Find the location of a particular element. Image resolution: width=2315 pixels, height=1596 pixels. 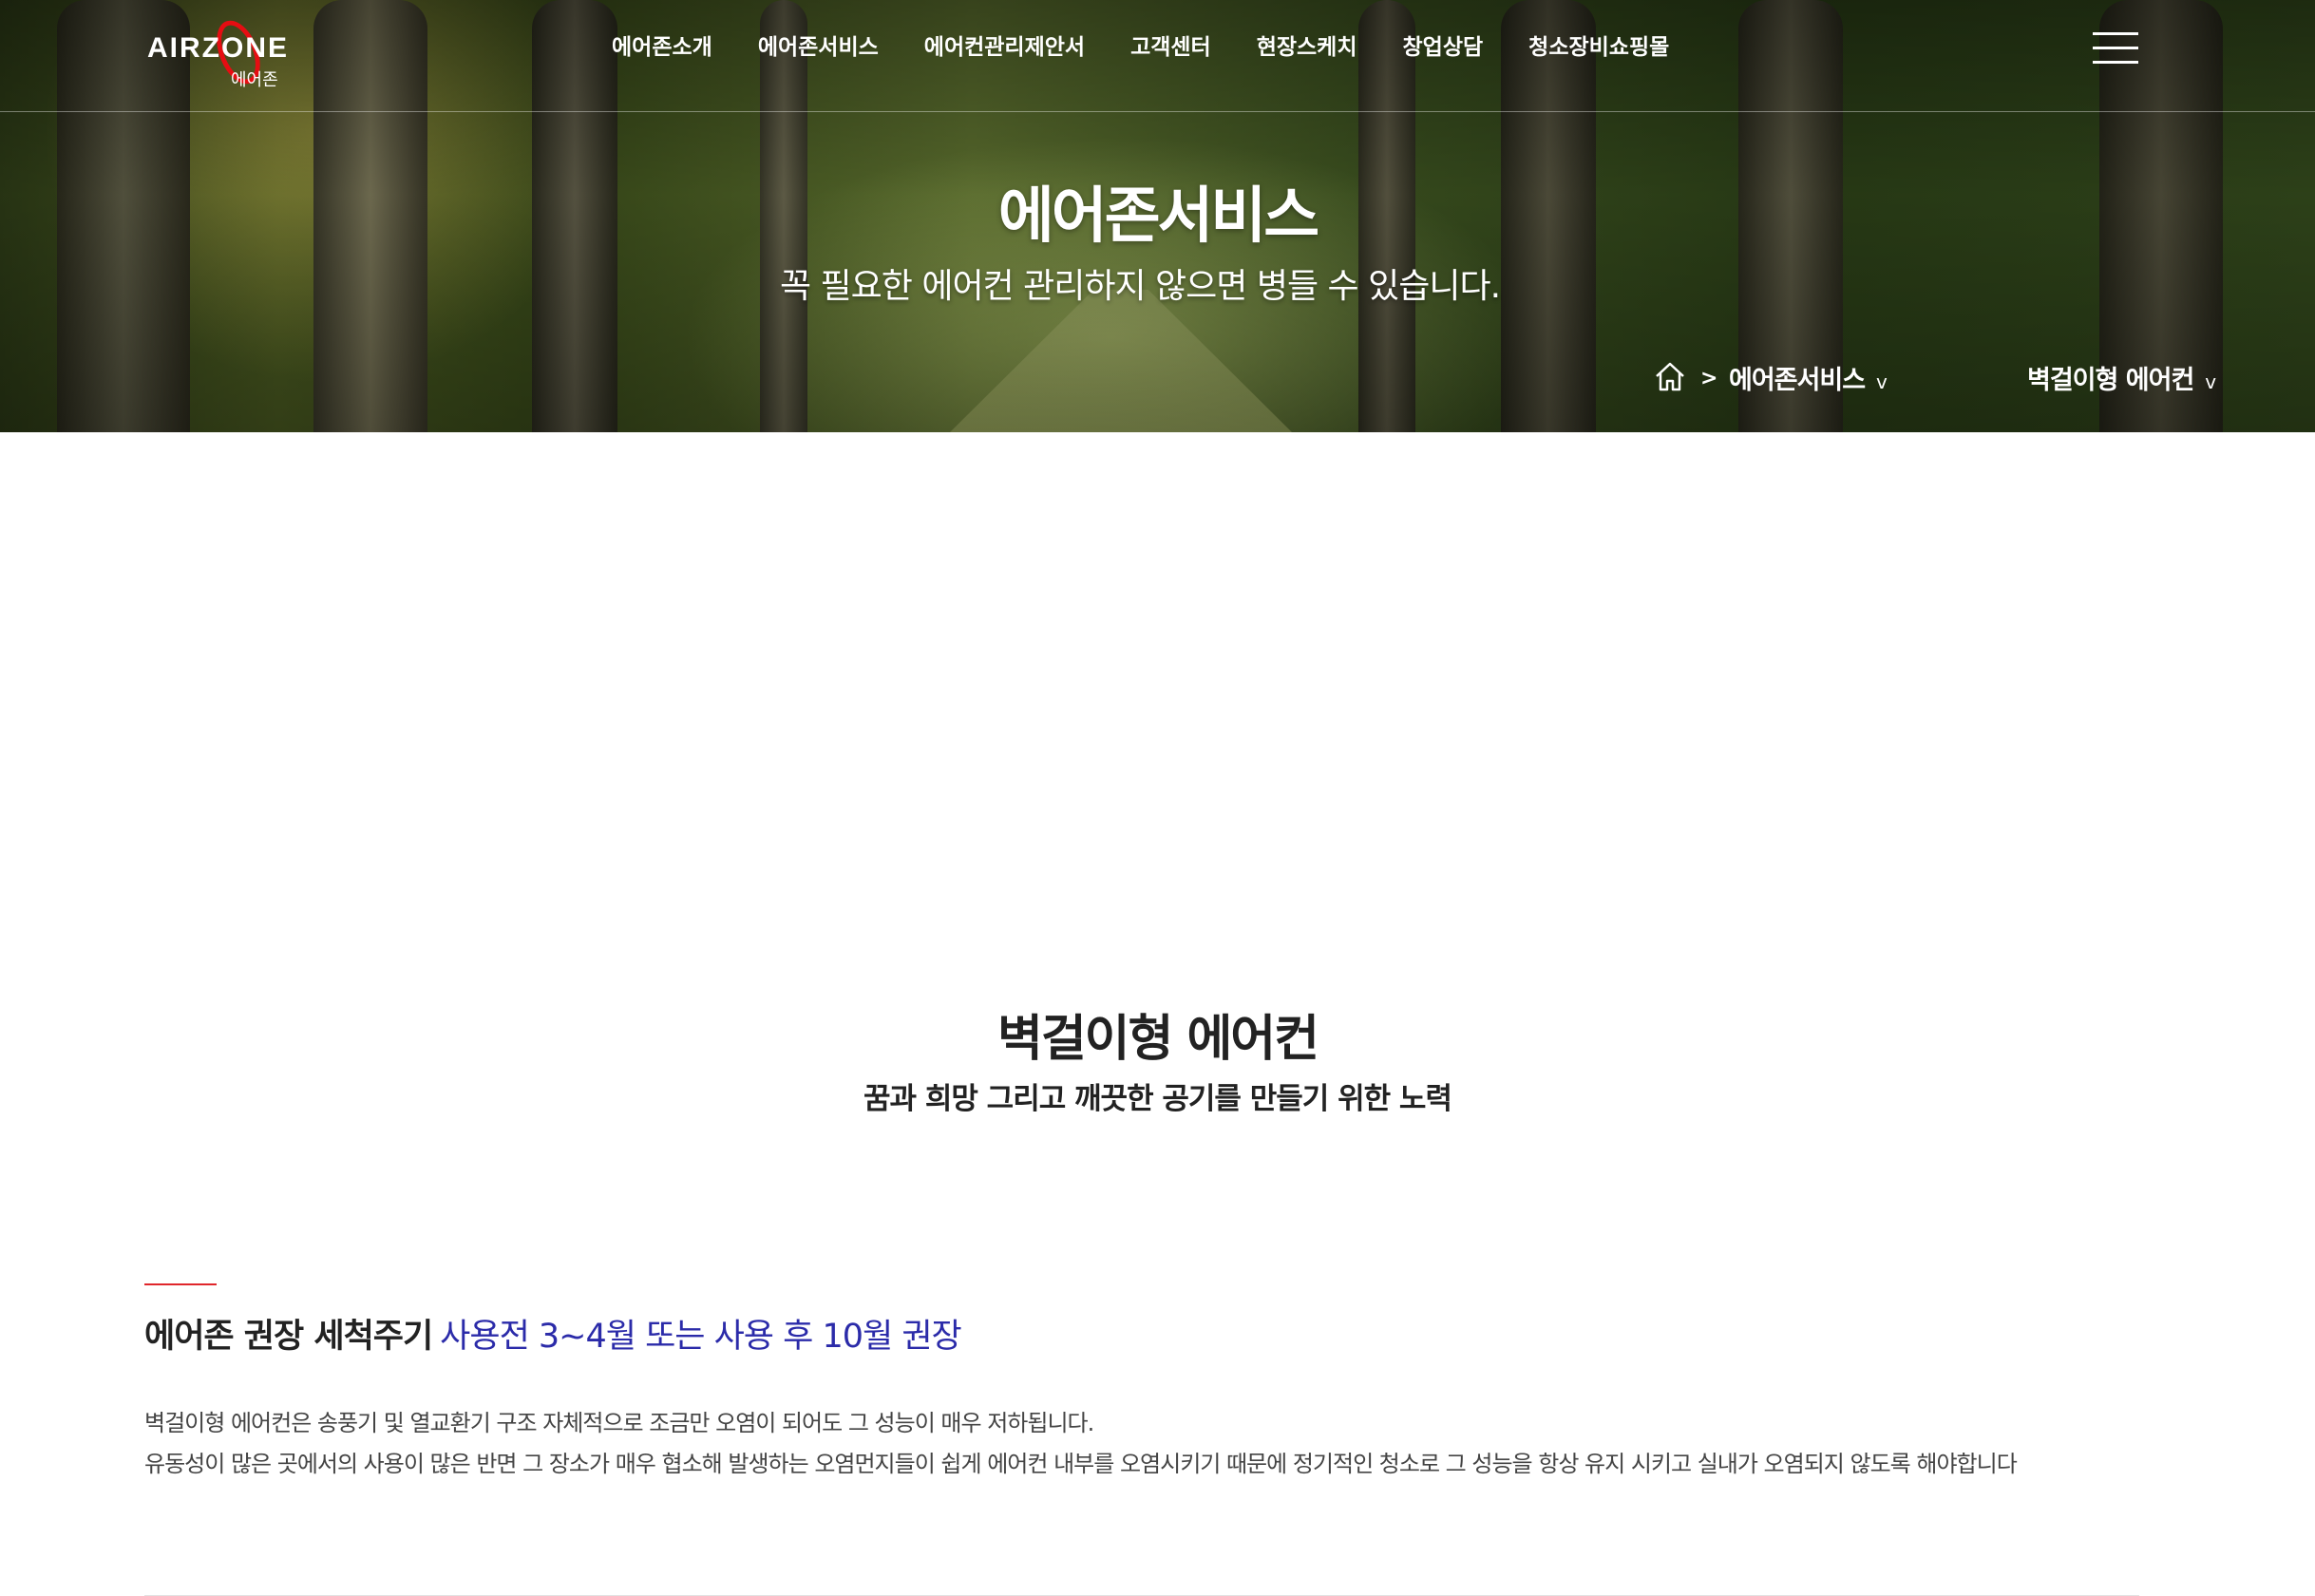

nav-item-service: 에어존서비스 is located at coordinates (818, 47).